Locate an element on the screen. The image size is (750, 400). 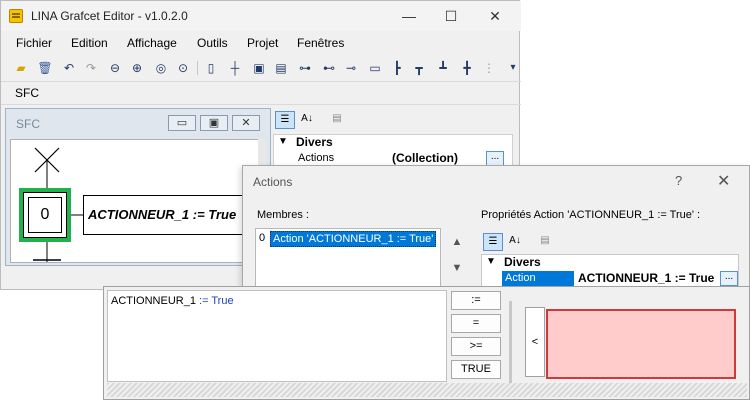
macro-step-icon: ▤ is located at coordinates (281, 68).